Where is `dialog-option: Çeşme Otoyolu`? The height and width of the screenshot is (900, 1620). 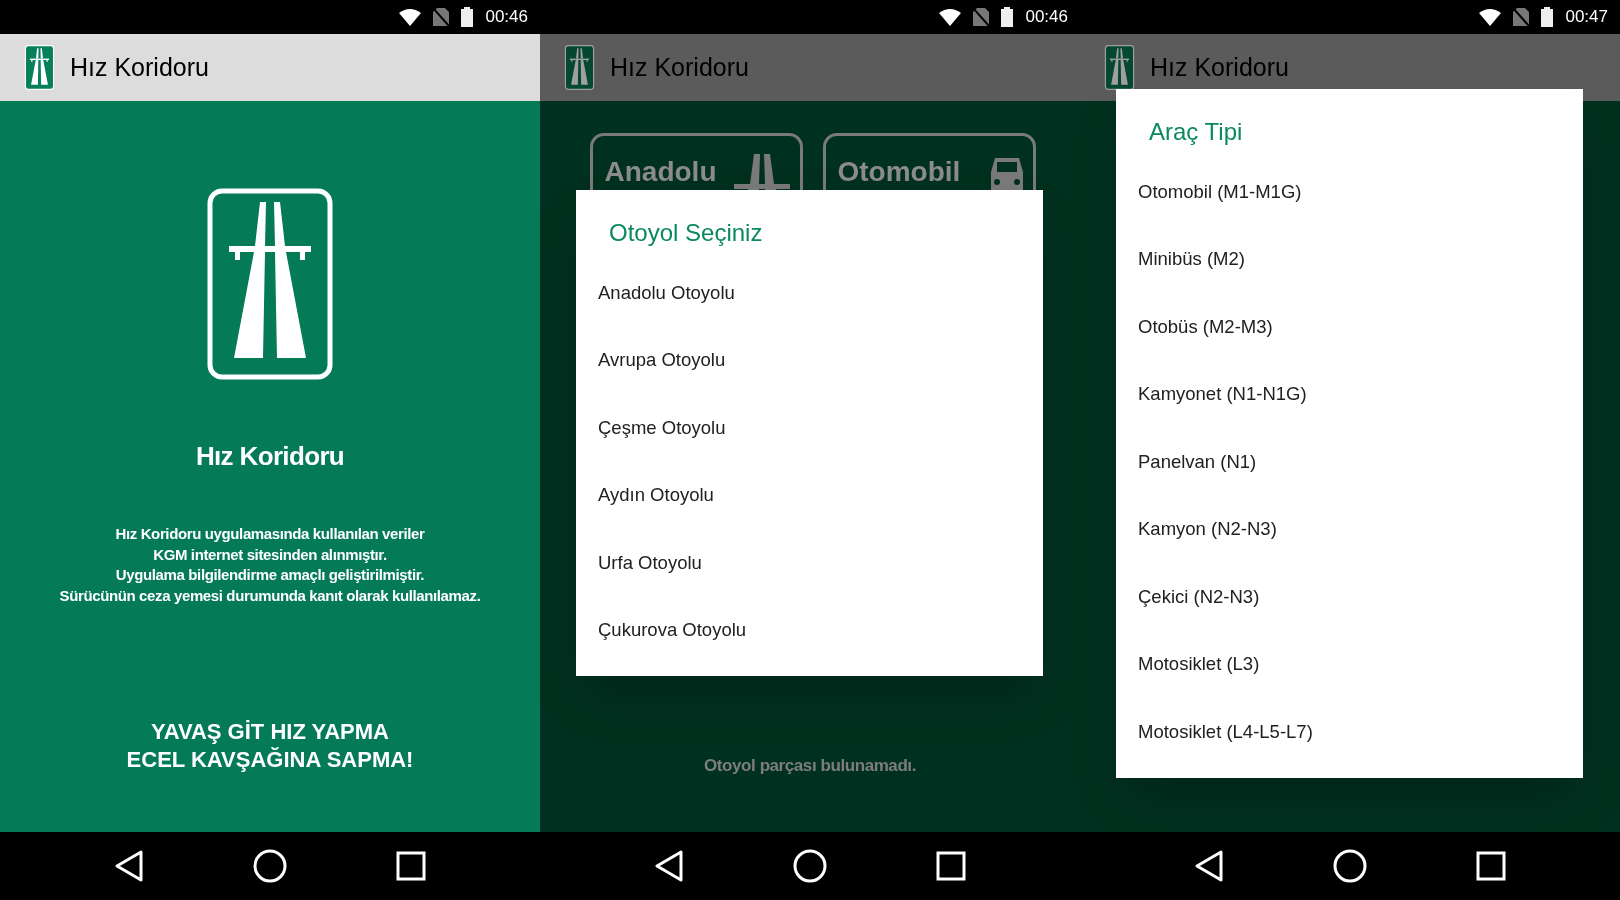
dialog-option: Çeşme Otoyolu is located at coordinates (809, 428).